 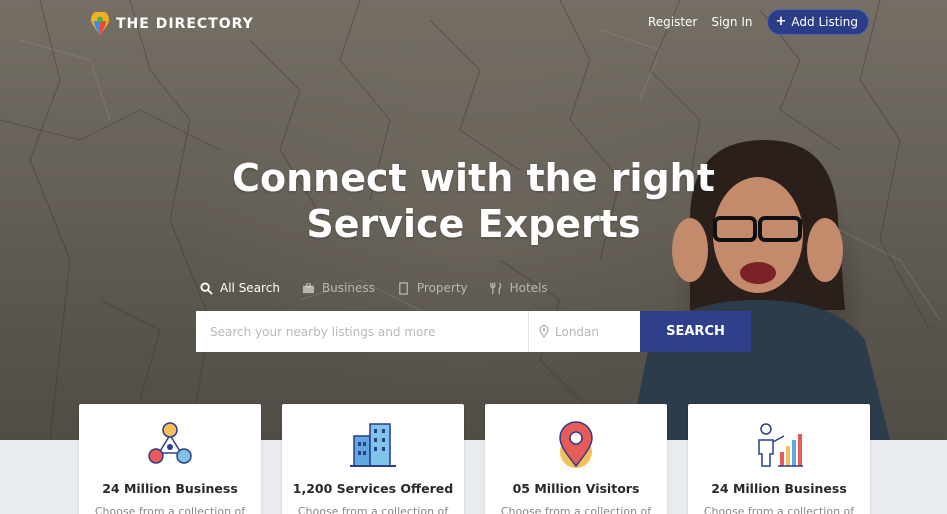 I want to click on tab-property: Property, so click(x=432, y=288).